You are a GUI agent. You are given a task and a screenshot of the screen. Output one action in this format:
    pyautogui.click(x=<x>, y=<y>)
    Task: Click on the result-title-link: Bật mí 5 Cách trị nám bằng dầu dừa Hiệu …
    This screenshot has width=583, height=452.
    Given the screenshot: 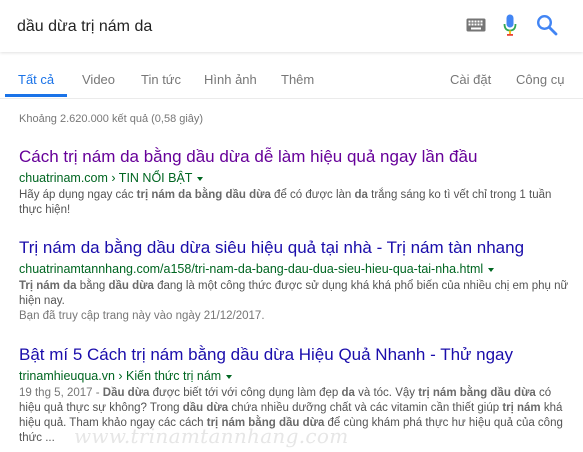 What is the action you would take?
    pyautogui.click(x=299, y=355)
    